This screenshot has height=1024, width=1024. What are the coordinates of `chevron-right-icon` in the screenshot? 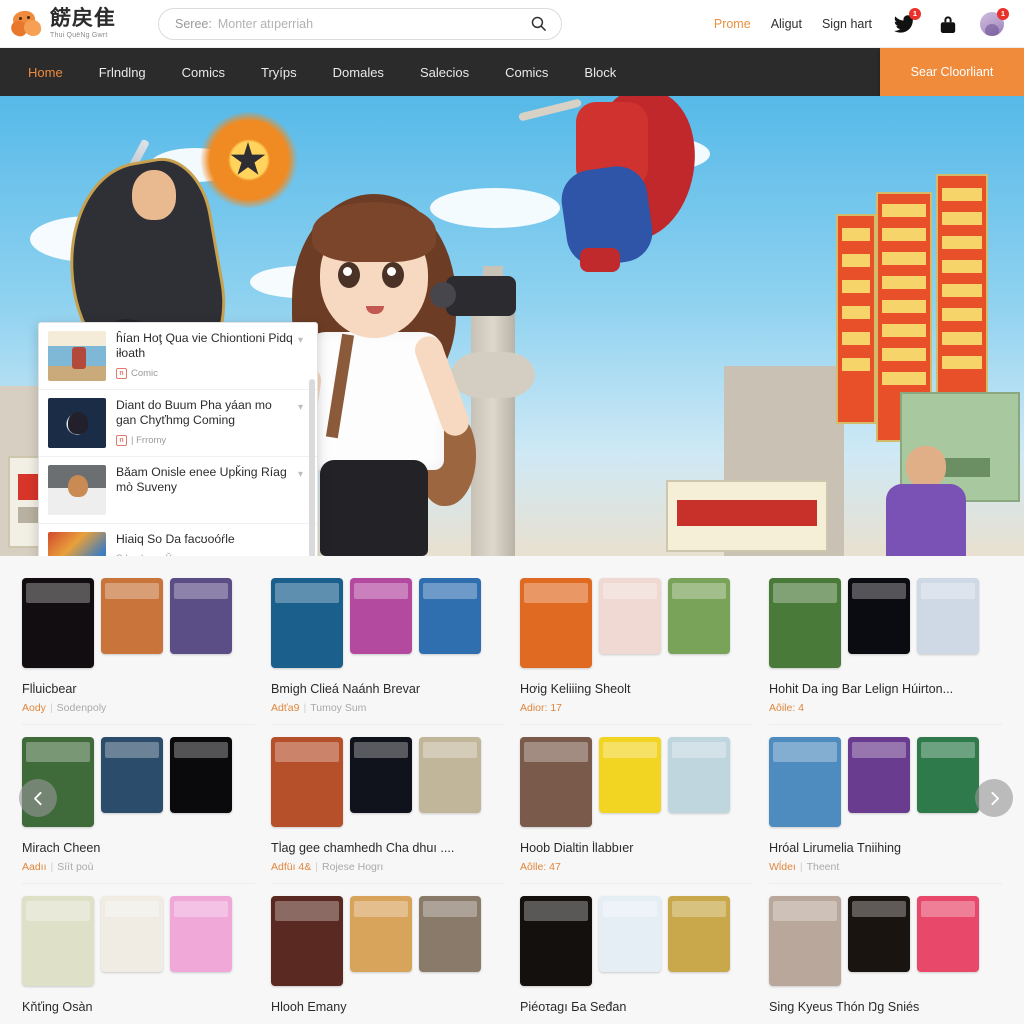 It's located at (994, 798).